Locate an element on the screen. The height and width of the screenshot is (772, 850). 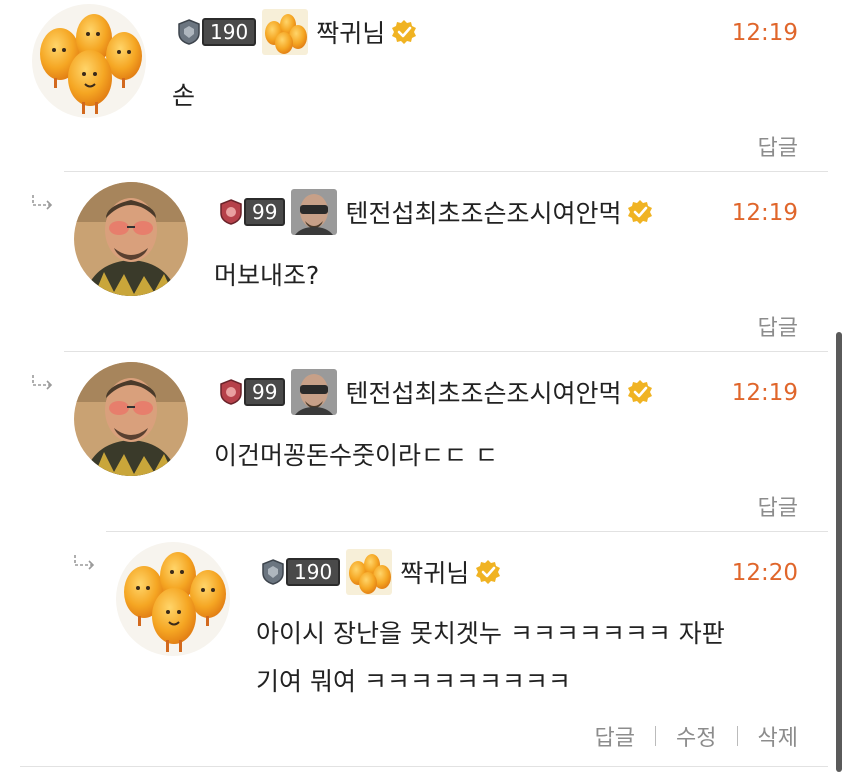
comment-text: 이건머꽁돈수줏이라ㄷㄷ ㄷ is located at coordinates (356, 455).